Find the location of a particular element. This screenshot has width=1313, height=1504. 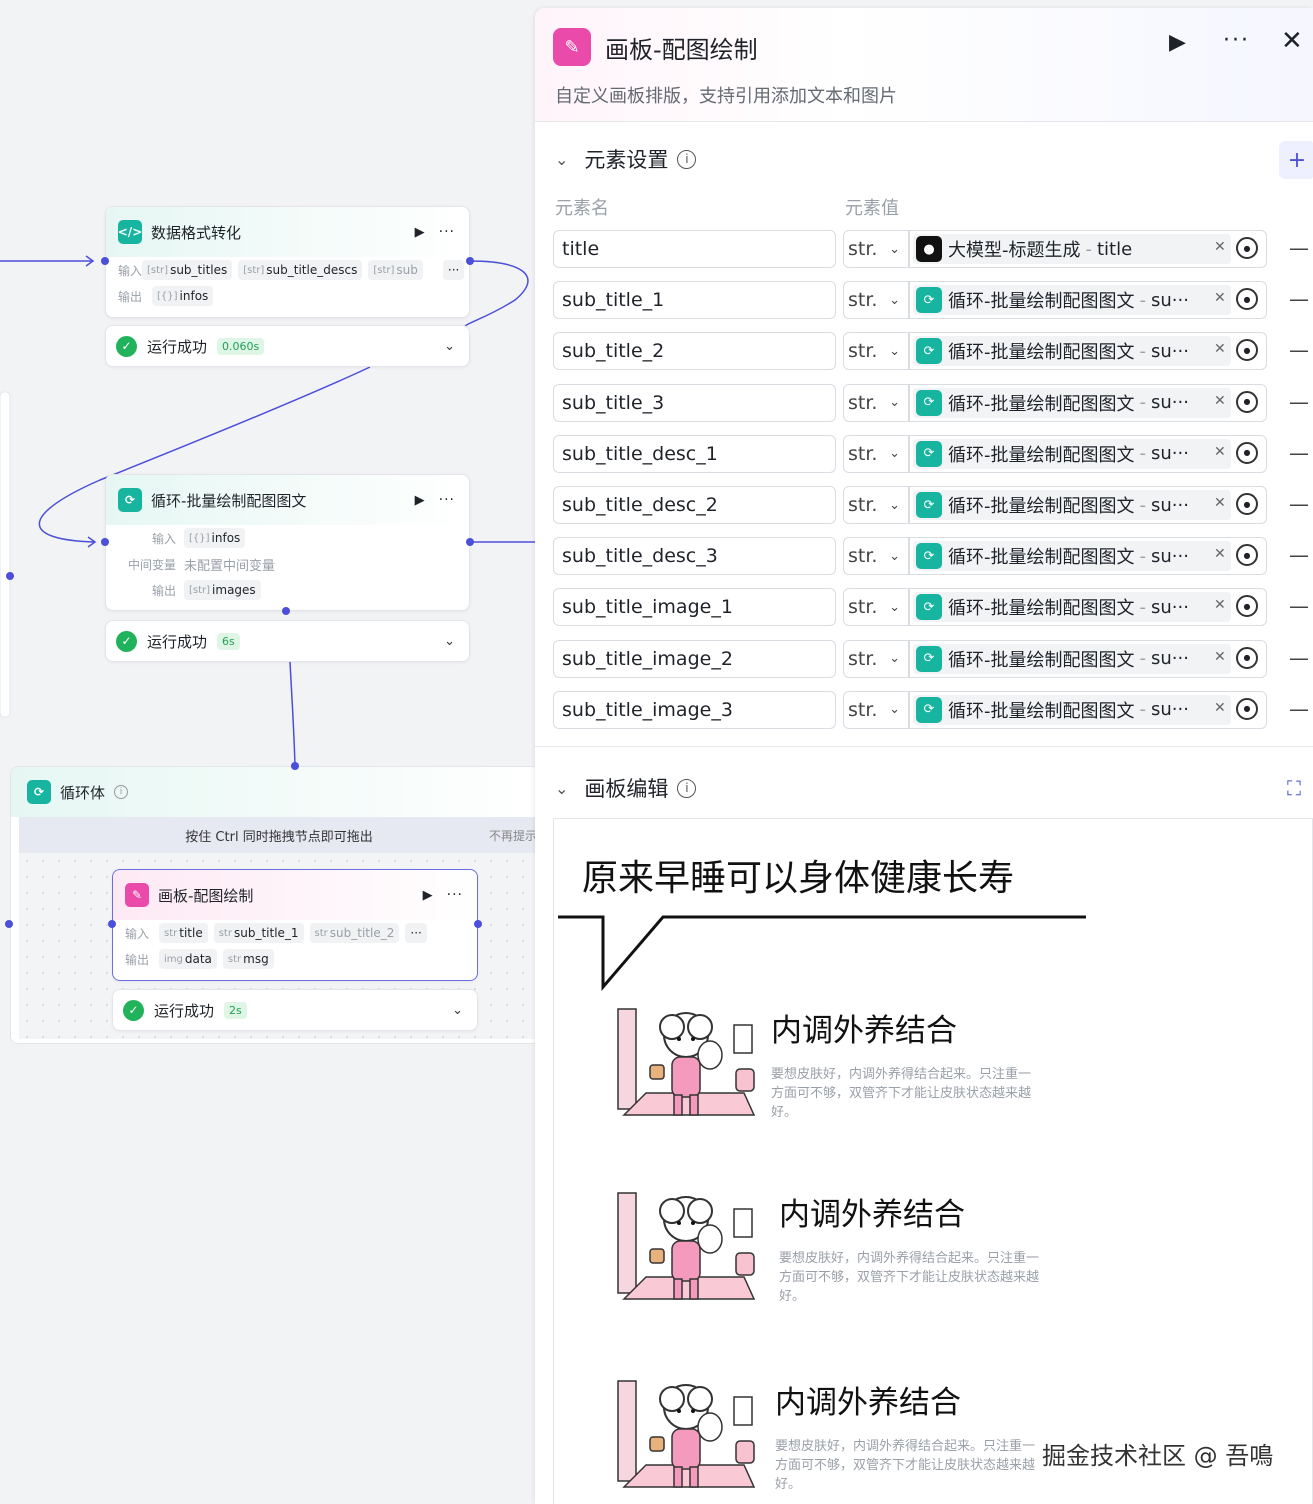

dismiss-hint-link: 不再提示 is located at coordinates (512, 835).